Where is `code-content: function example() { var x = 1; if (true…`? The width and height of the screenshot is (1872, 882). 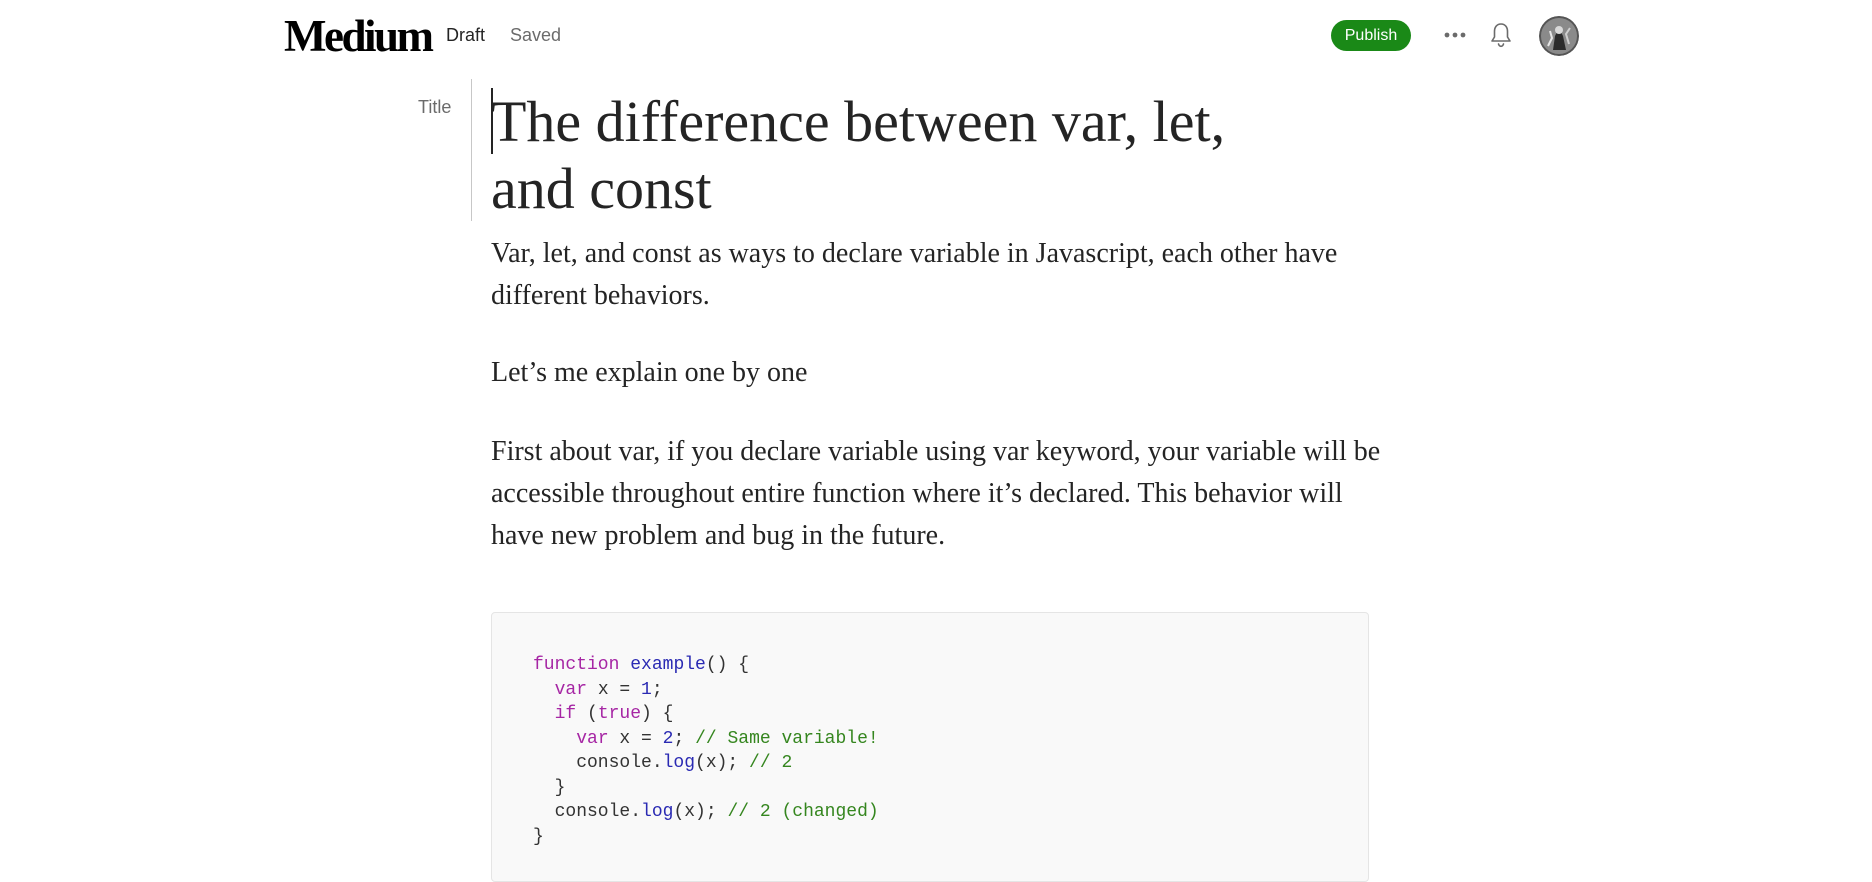 code-content: function example() { var x = 1; if (true… is located at coordinates (706, 751).